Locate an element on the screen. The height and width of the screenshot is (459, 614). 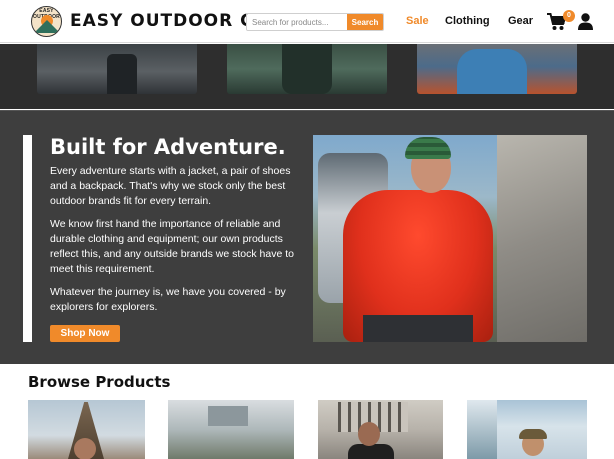
featured-photo-hiker is located at coordinates (497, 69).